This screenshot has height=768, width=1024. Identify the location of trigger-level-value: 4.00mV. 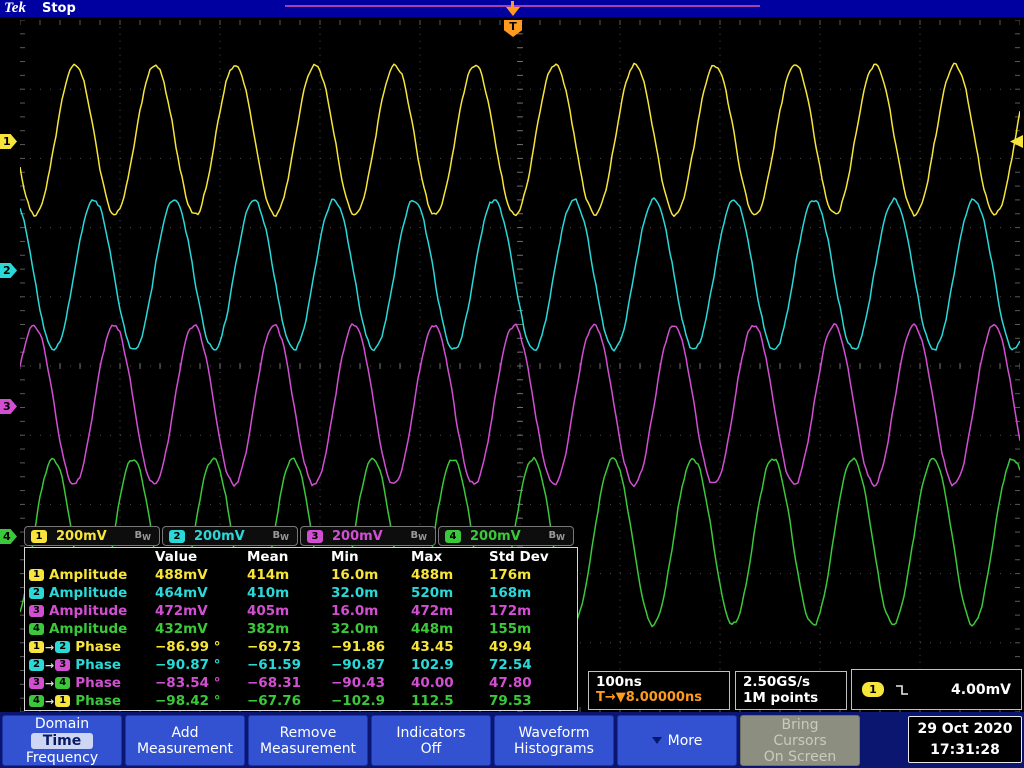
(981, 689).